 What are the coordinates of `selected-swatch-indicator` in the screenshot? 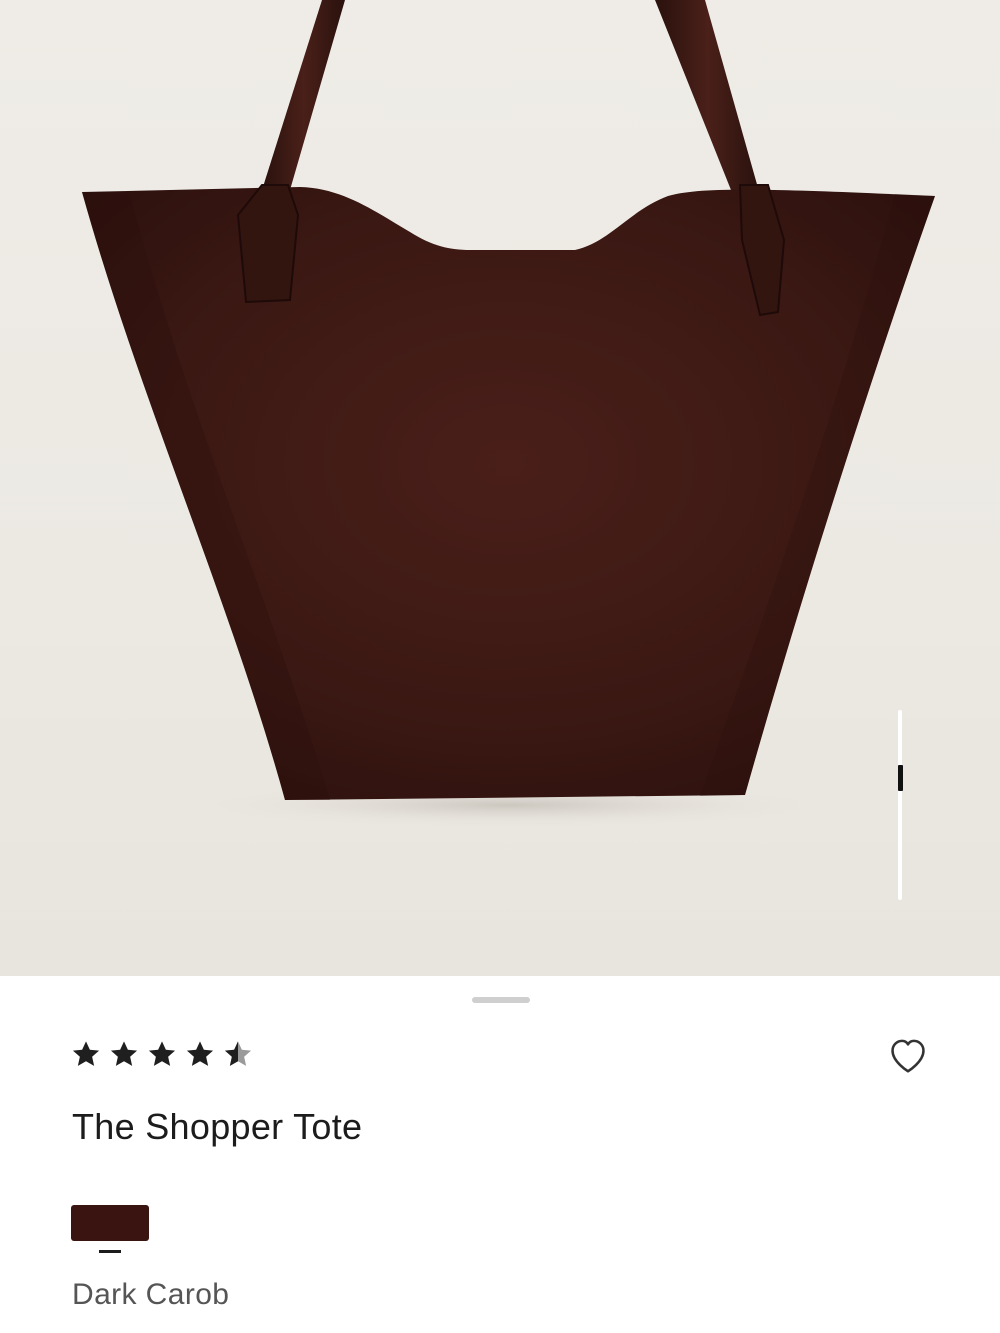 It's located at (110, 1251).